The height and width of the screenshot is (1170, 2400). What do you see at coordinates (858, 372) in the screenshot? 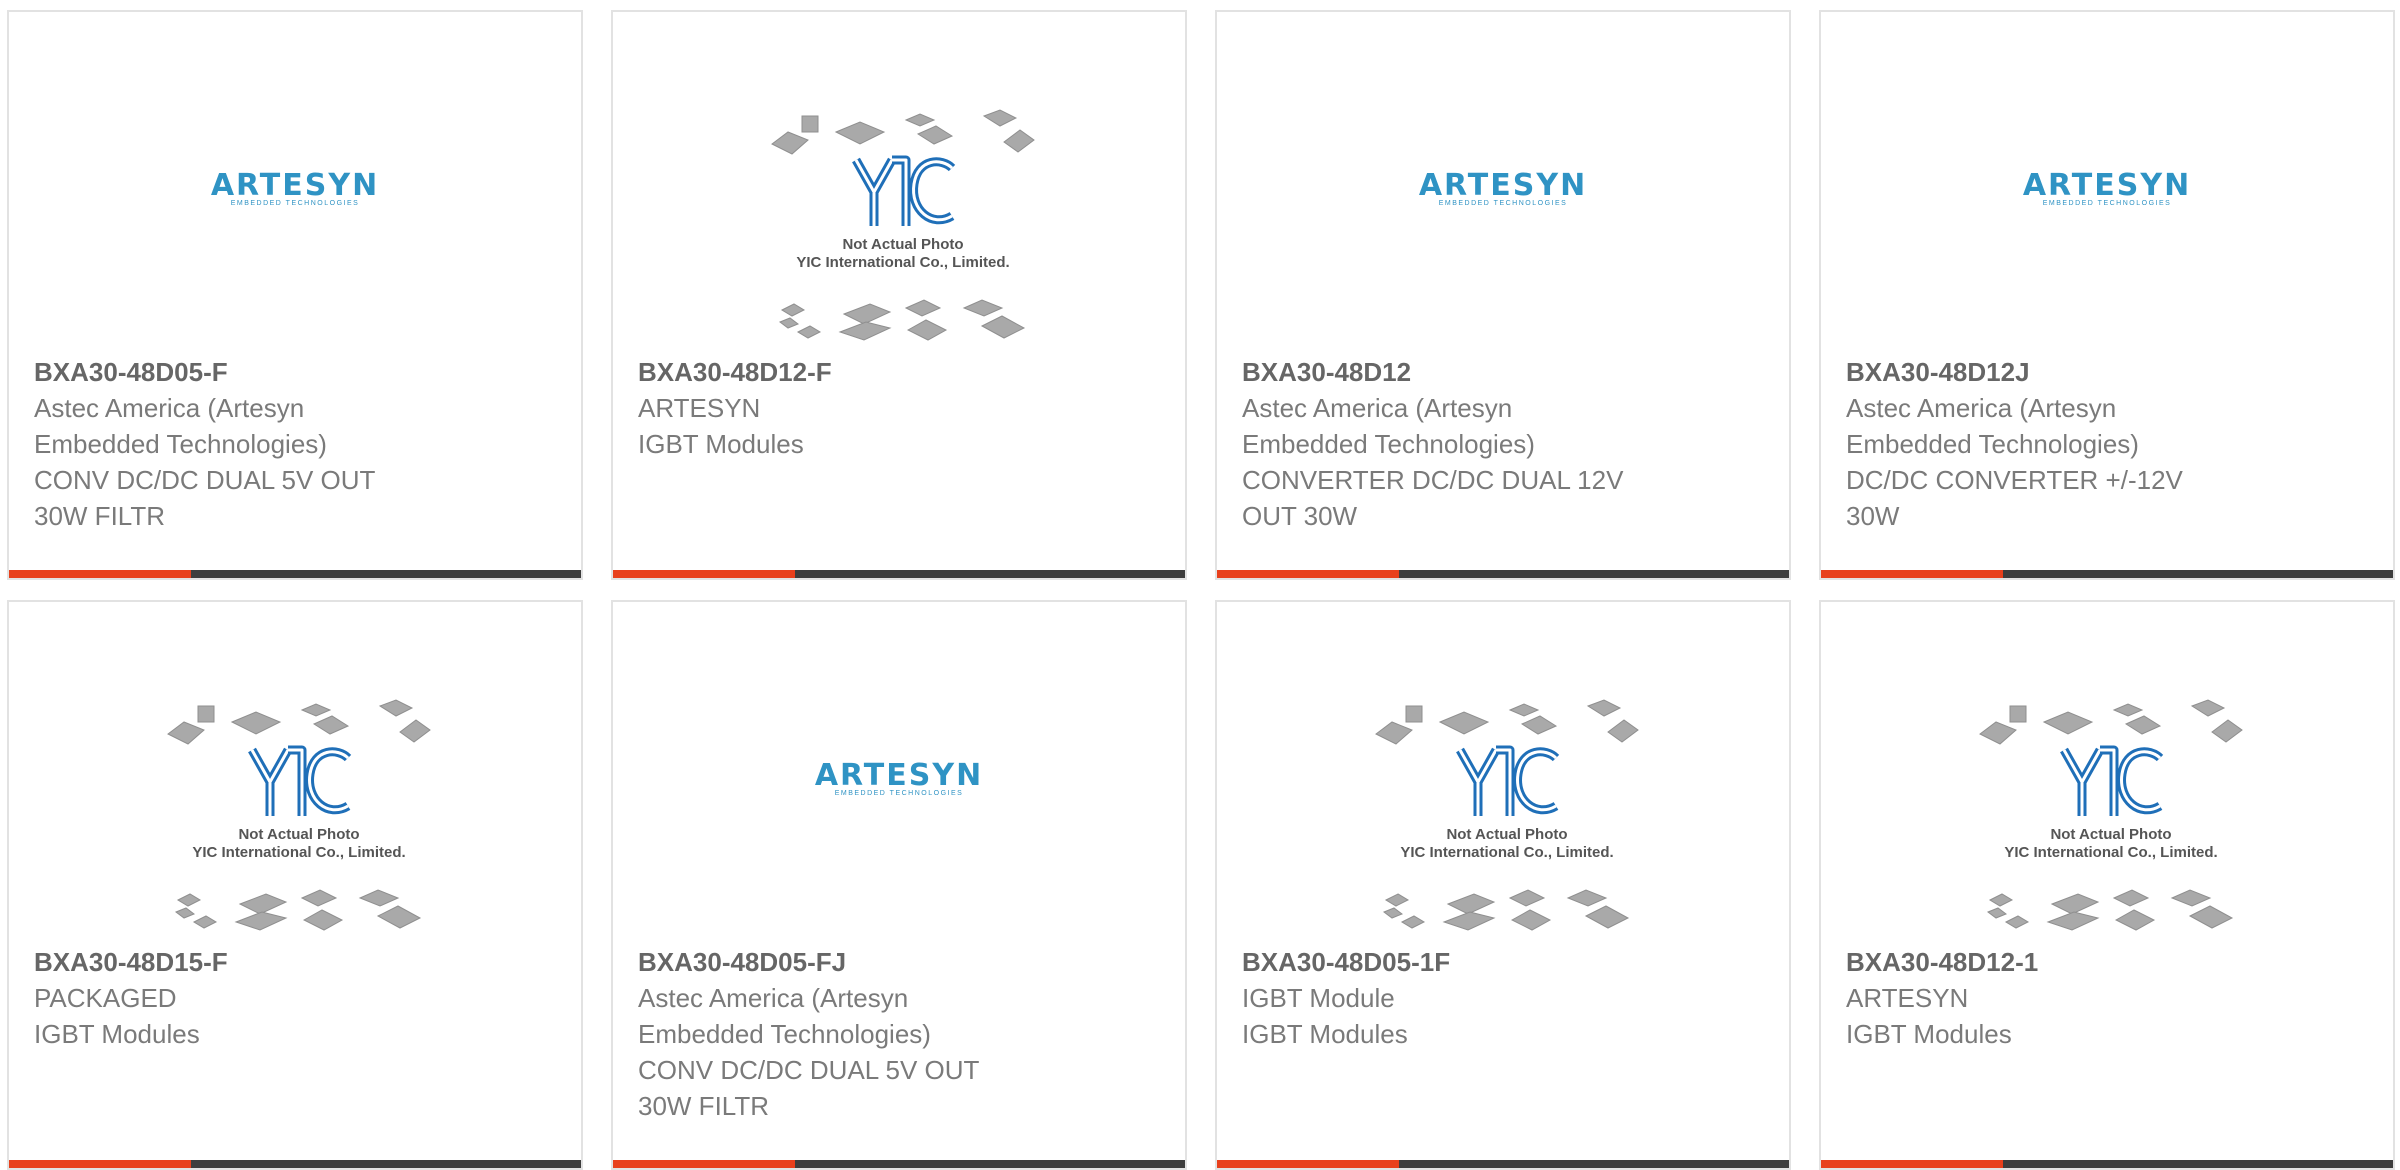
I see `part-number: BXA30-48D12-F` at bounding box center [858, 372].